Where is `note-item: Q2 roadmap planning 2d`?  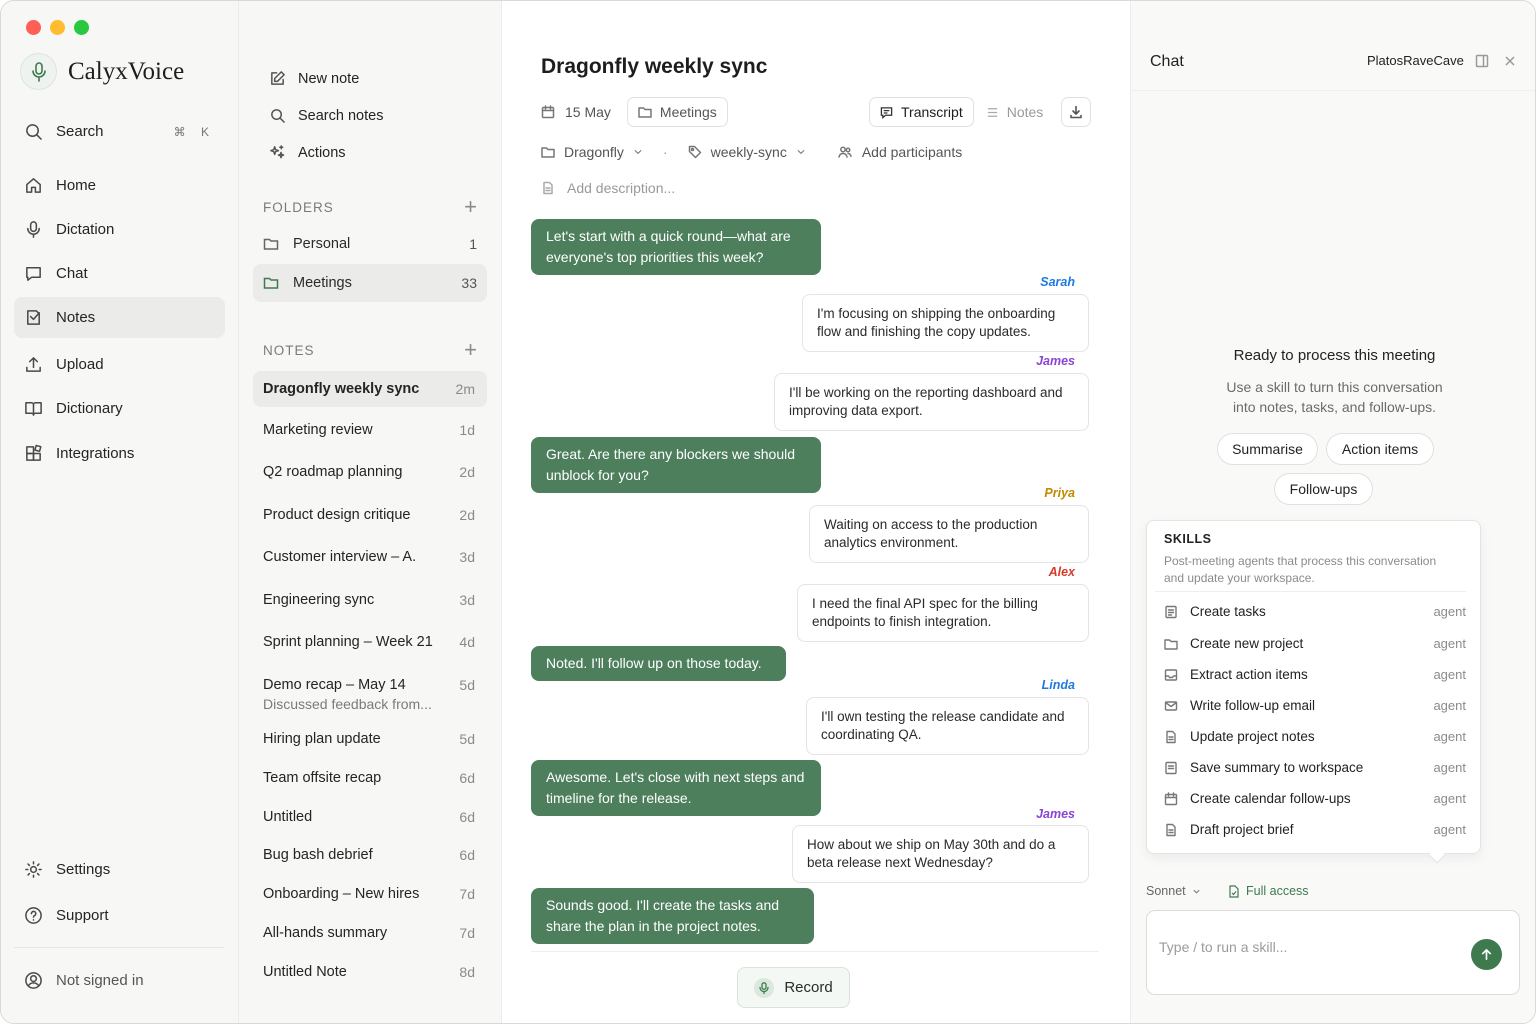
note-item: Q2 roadmap planning 2d is located at coordinates (370, 472).